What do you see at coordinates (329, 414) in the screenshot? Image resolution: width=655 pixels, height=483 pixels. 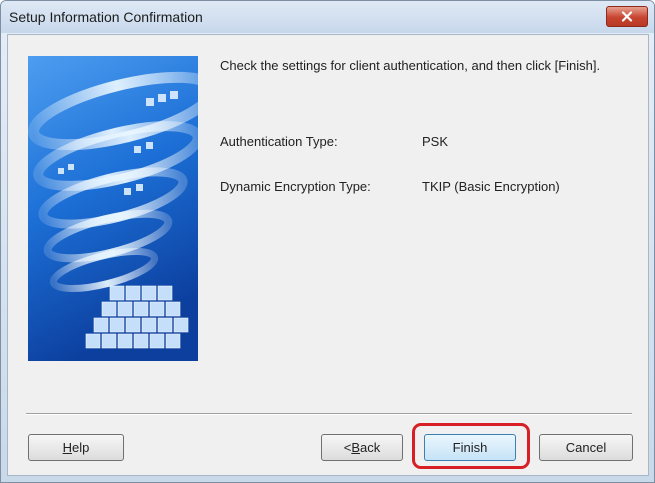 I see `button-separator` at bounding box center [329, 414].